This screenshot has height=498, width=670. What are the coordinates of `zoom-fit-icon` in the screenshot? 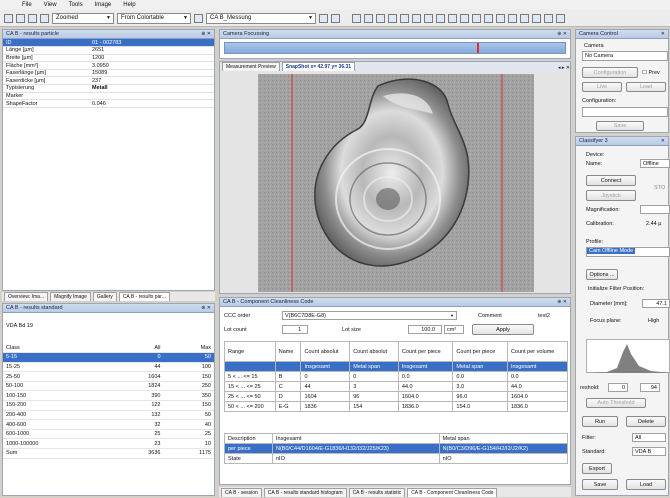 It's located at (380, 18).